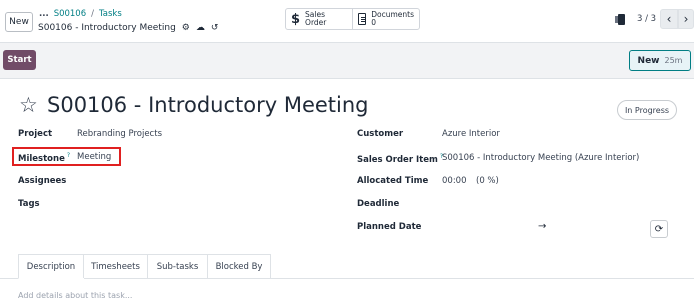 Image resolution: width=694 pixels, height=300 pixels. What do you see at coordinates (200, 28) in the screenshot?
I see `cloud-upload-icon: ☁` at bounding box center [200, 28].